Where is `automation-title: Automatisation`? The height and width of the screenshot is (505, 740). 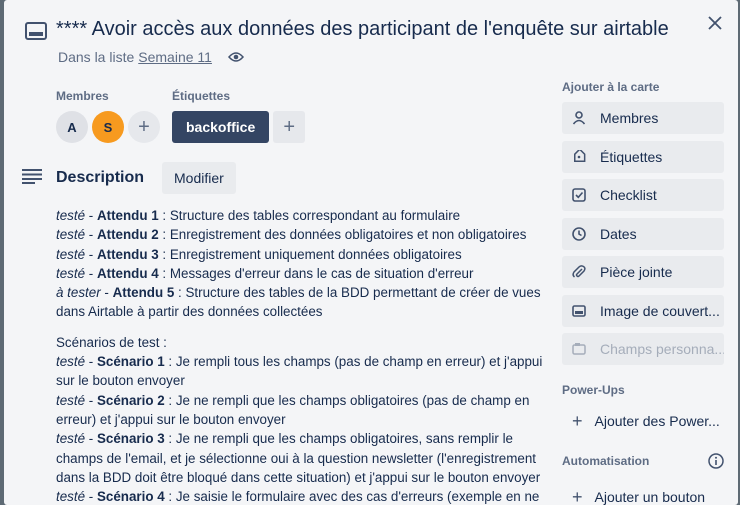 automation-title: Automatisation is located at coordinates (606, 461).